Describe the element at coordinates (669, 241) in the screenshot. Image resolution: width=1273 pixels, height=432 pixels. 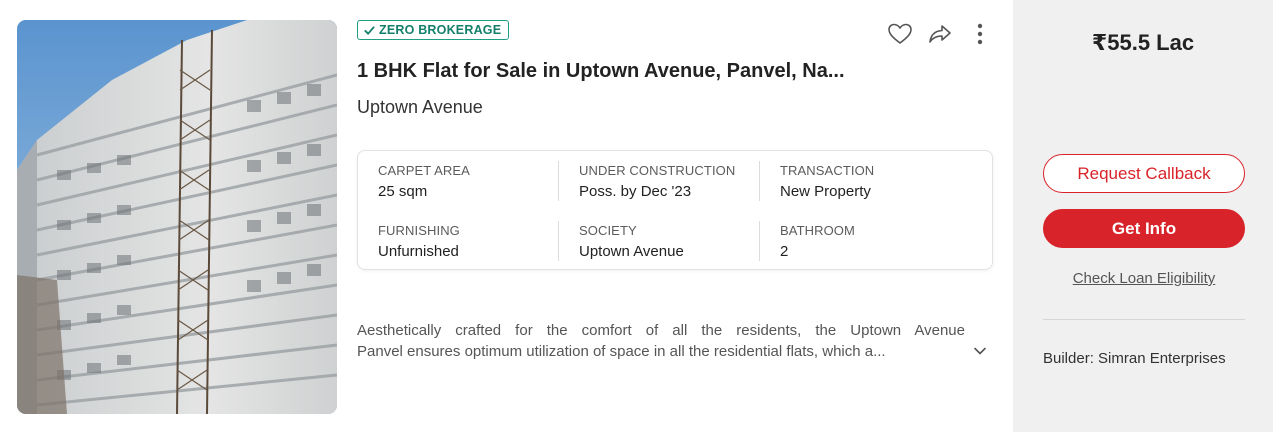
I see `society: SOCIETY Uptown Avenue` at that location.